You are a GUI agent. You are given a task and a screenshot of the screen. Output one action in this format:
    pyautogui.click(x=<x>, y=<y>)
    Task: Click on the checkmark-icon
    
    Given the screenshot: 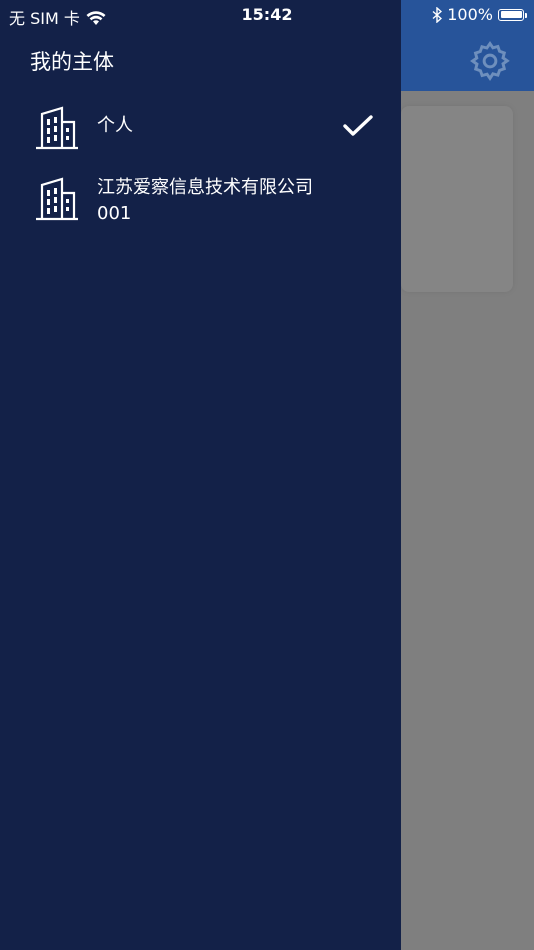 What is the action you would take?
    pyautogui.click(x=358, y=125)
    